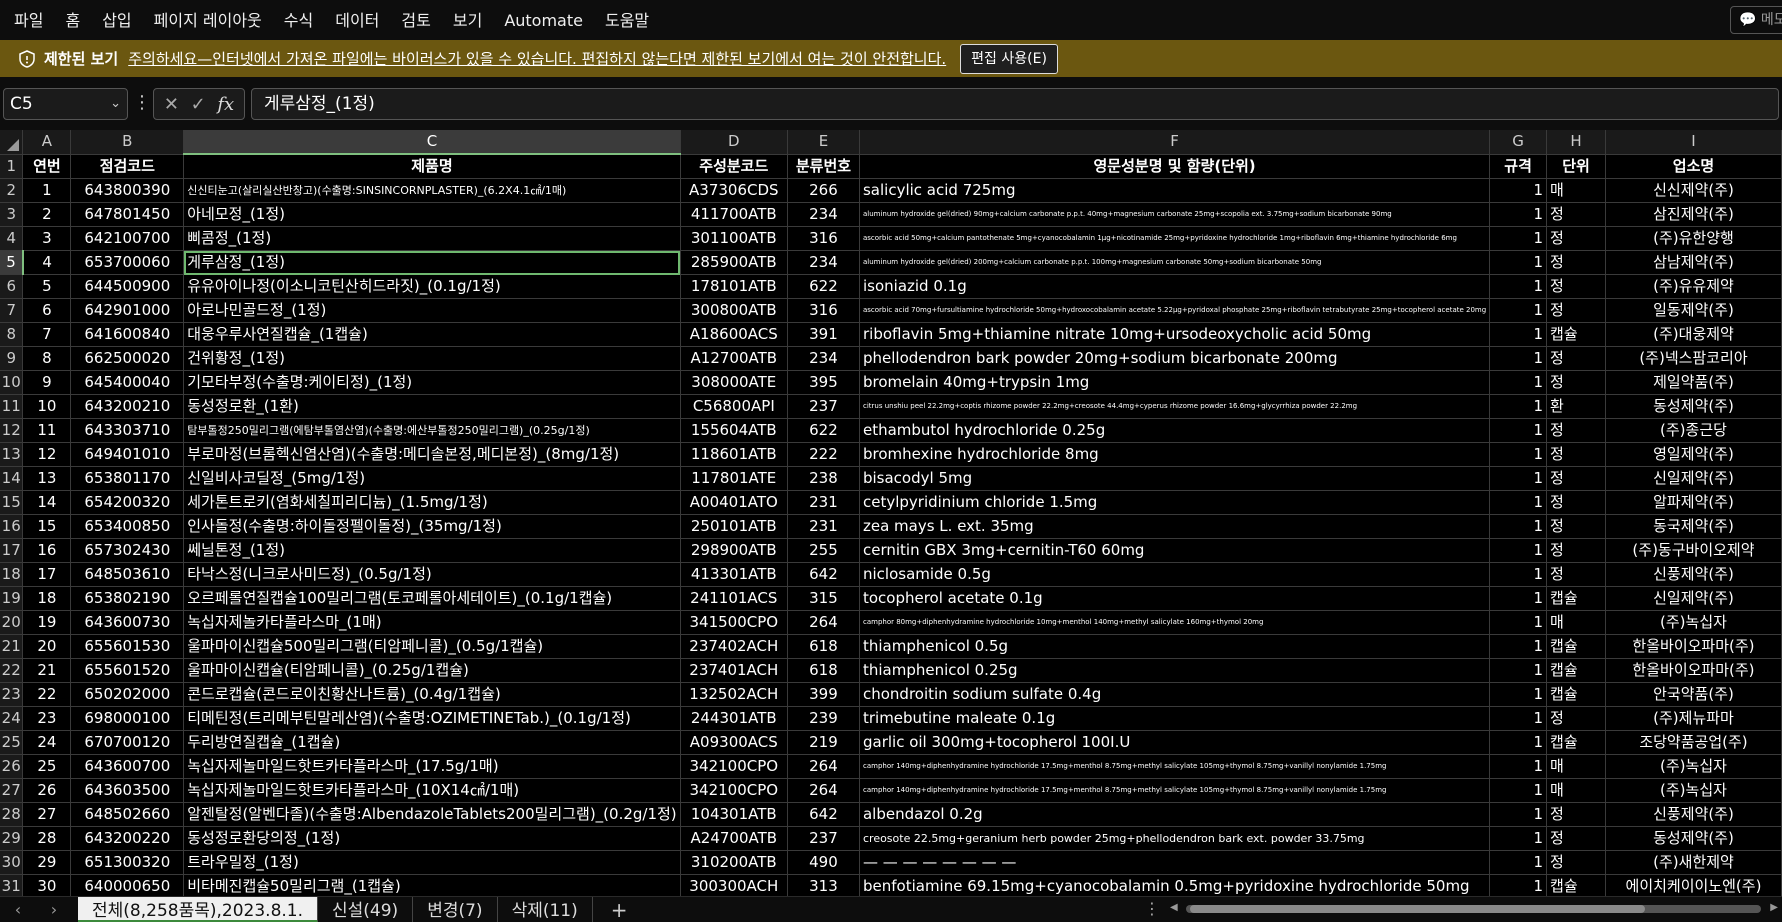 The image size is (1782, 922). I want to click on table-cell: 알파제약(주), so click(1693, 502).